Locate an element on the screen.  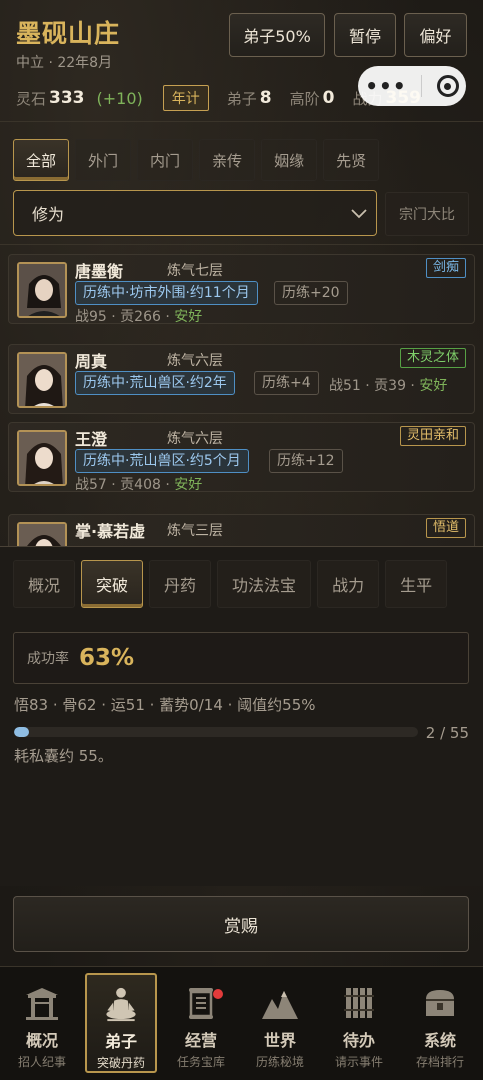
nav-disciples: 弟子 突破丹药 is located at coordinates (121, 1023).